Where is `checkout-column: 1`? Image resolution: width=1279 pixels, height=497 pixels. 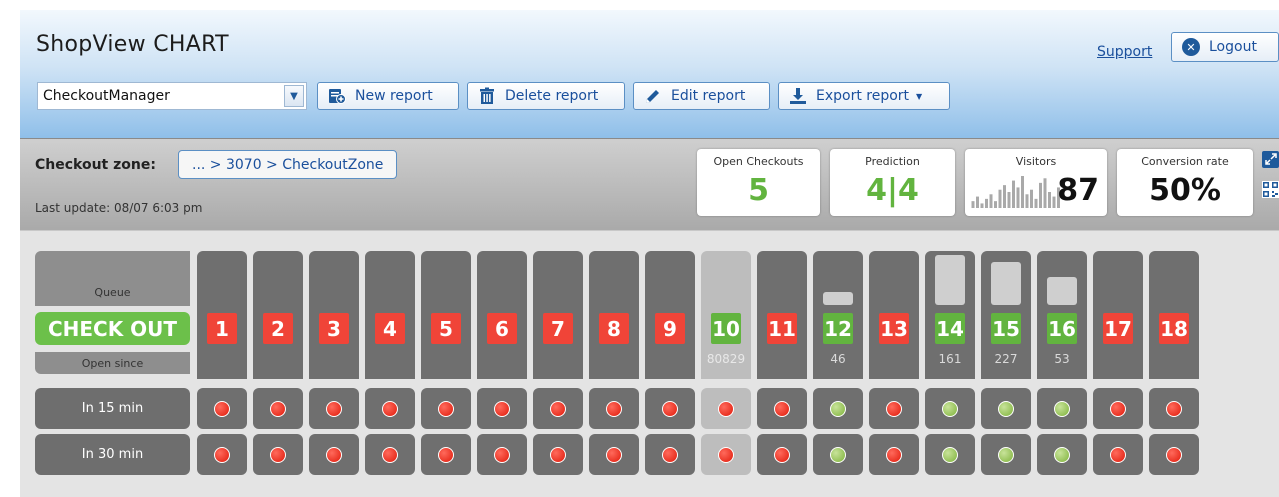
checkout-column: 1 is located at coordinates (222, 364).